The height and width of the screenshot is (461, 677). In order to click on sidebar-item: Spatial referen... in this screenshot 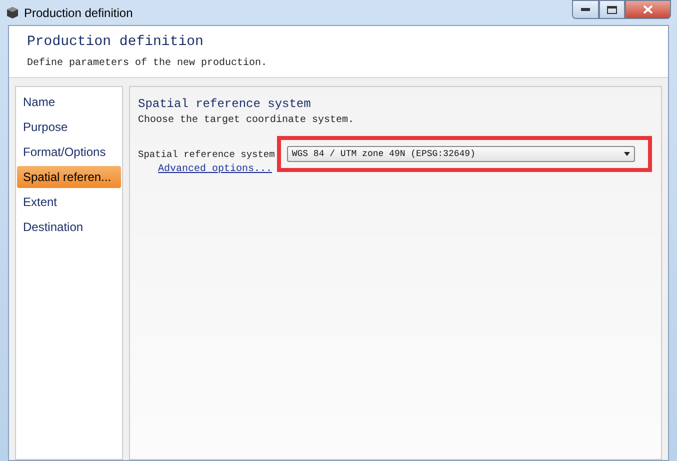, I will do `click(69, 177)`.